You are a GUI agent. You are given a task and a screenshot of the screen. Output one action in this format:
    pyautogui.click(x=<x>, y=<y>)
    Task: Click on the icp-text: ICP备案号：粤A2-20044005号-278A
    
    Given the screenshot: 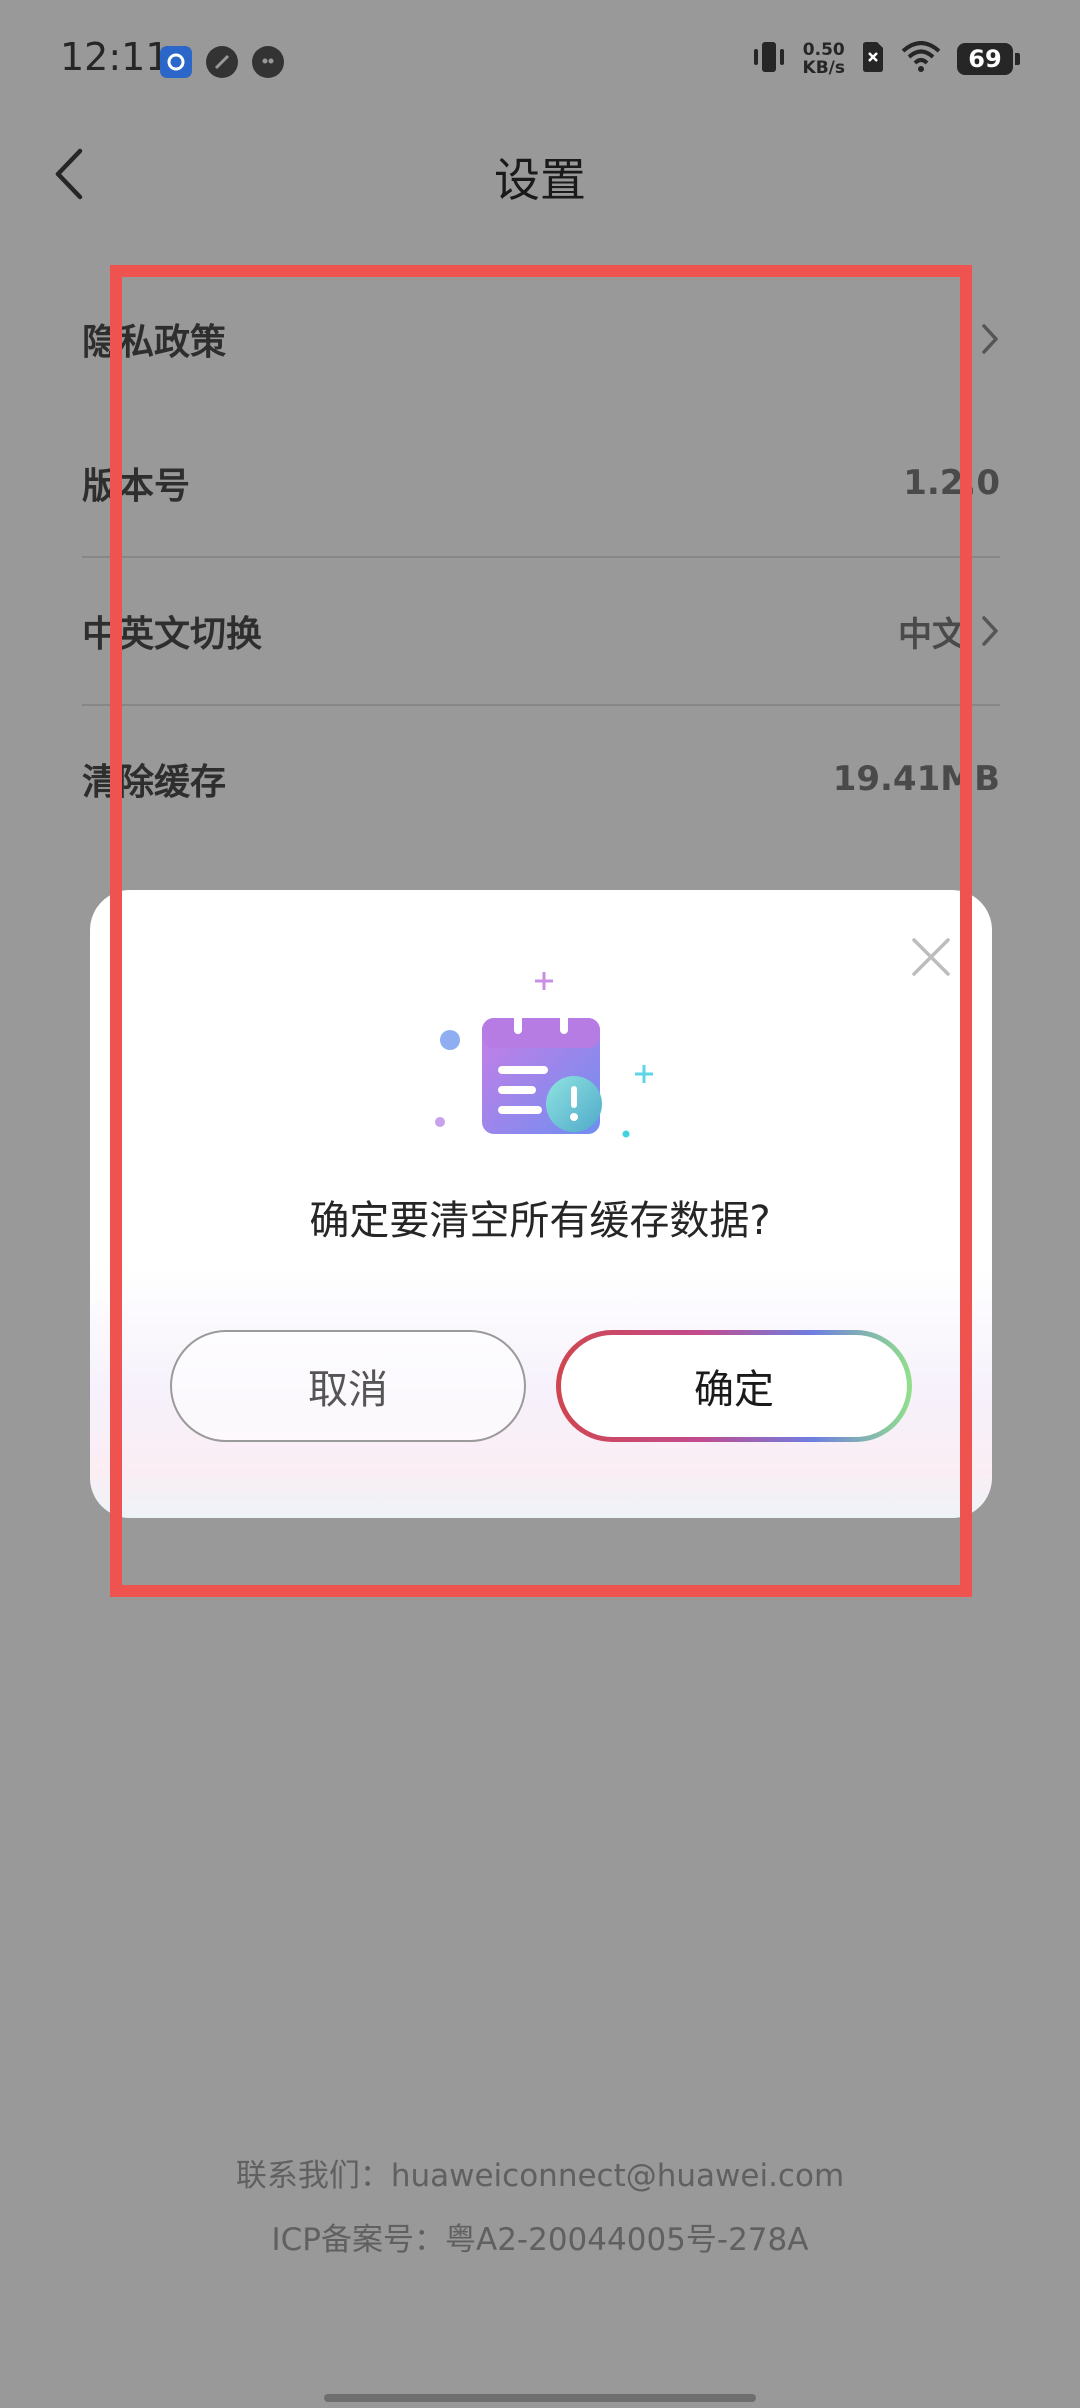 What is the action you would take?
    pyautogui.click(x=540, y=2240)
    